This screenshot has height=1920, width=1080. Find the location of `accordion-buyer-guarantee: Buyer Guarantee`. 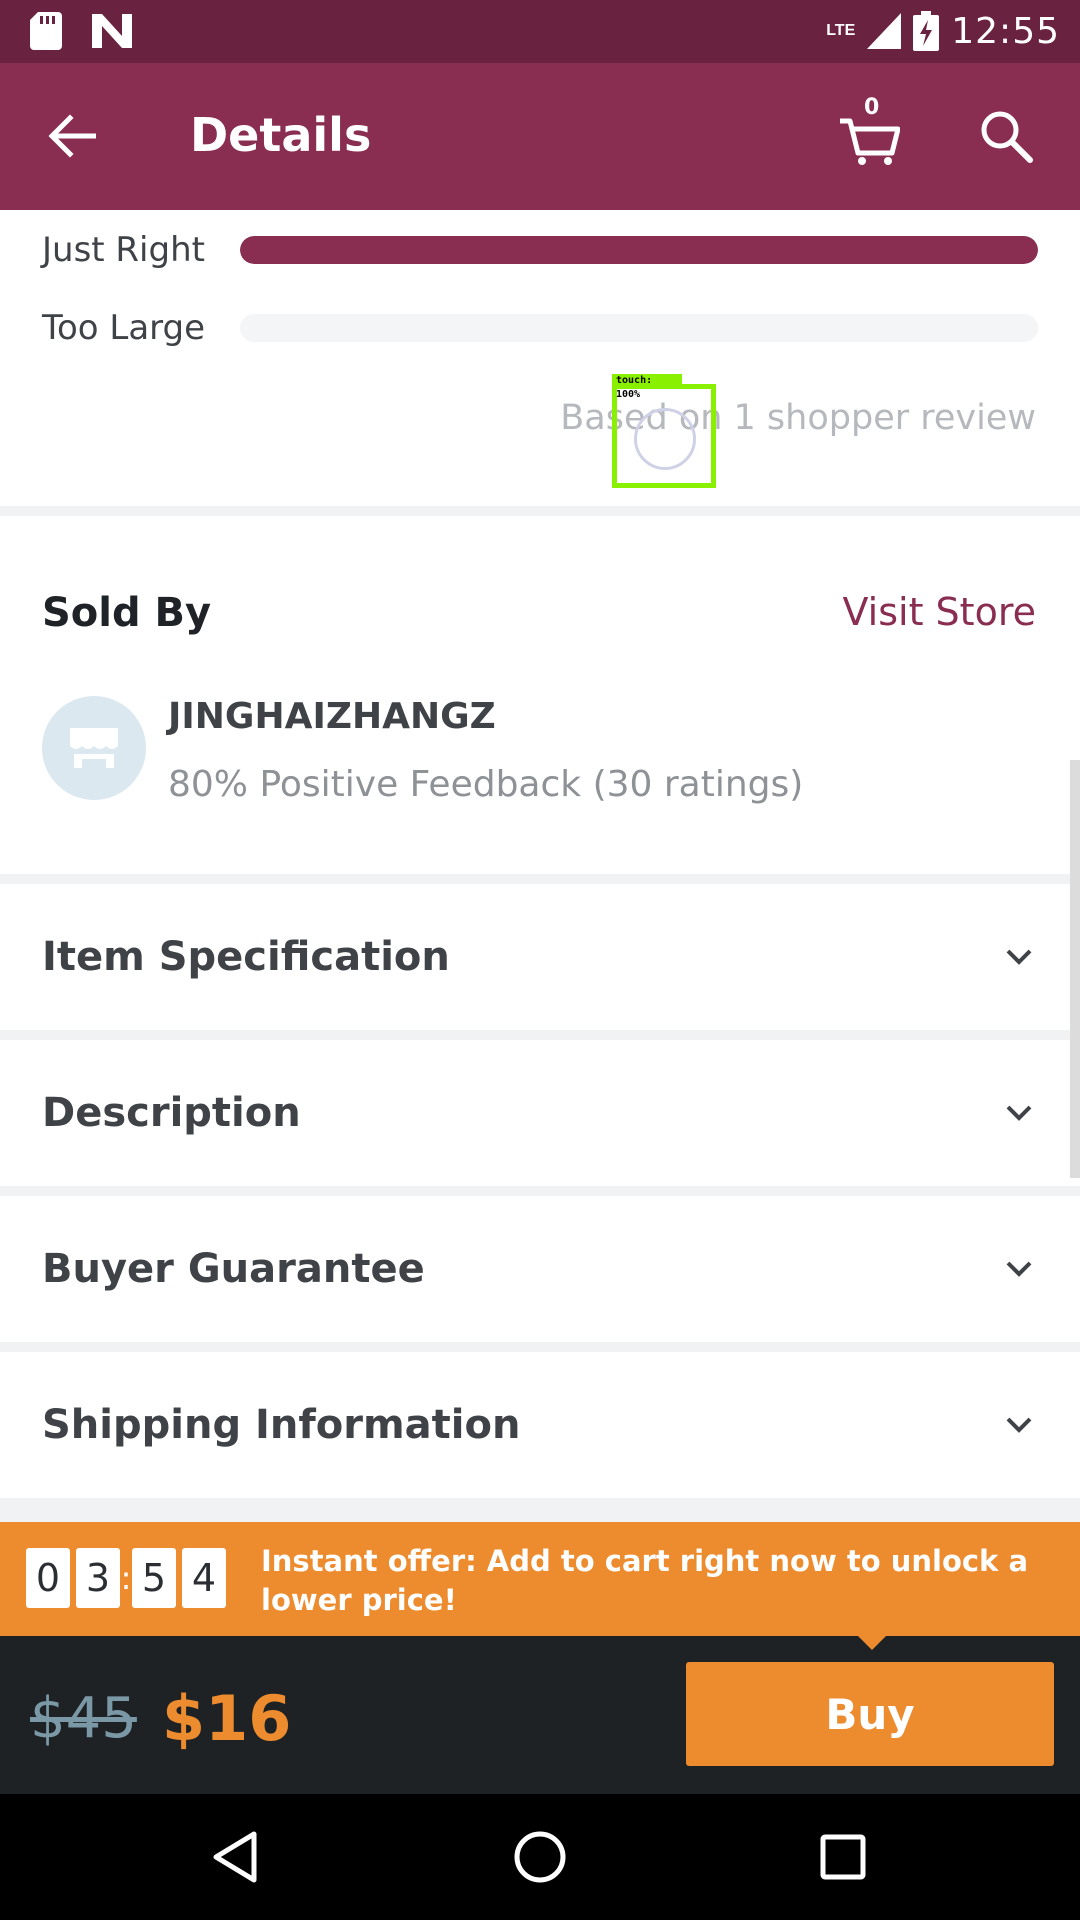

accordion-buyer-guarantee: Buyer Guarantee is located at coordinates (540, 1269).